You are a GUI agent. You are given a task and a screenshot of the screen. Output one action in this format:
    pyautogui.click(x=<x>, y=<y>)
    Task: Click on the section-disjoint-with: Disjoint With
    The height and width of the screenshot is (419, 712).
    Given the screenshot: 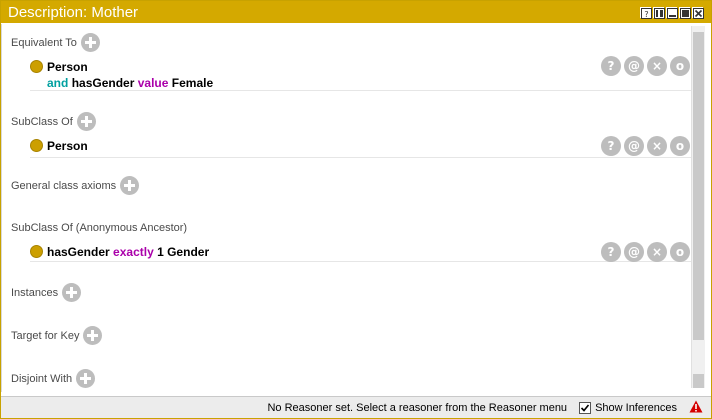 What is the action you would take?
    pyautogui.click(x=53, y=378)
    